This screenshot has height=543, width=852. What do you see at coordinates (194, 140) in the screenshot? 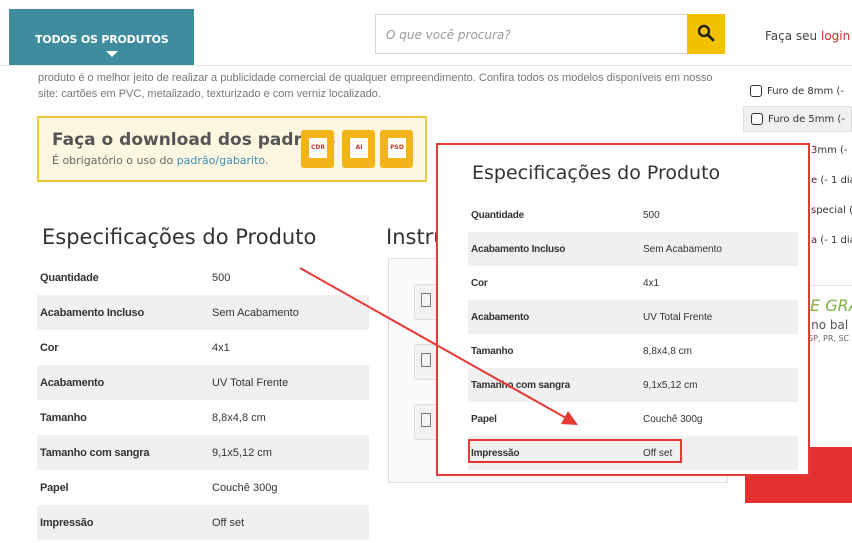
I see `download-title: Faça o download dos padrões` at bounding box center [194, 140].